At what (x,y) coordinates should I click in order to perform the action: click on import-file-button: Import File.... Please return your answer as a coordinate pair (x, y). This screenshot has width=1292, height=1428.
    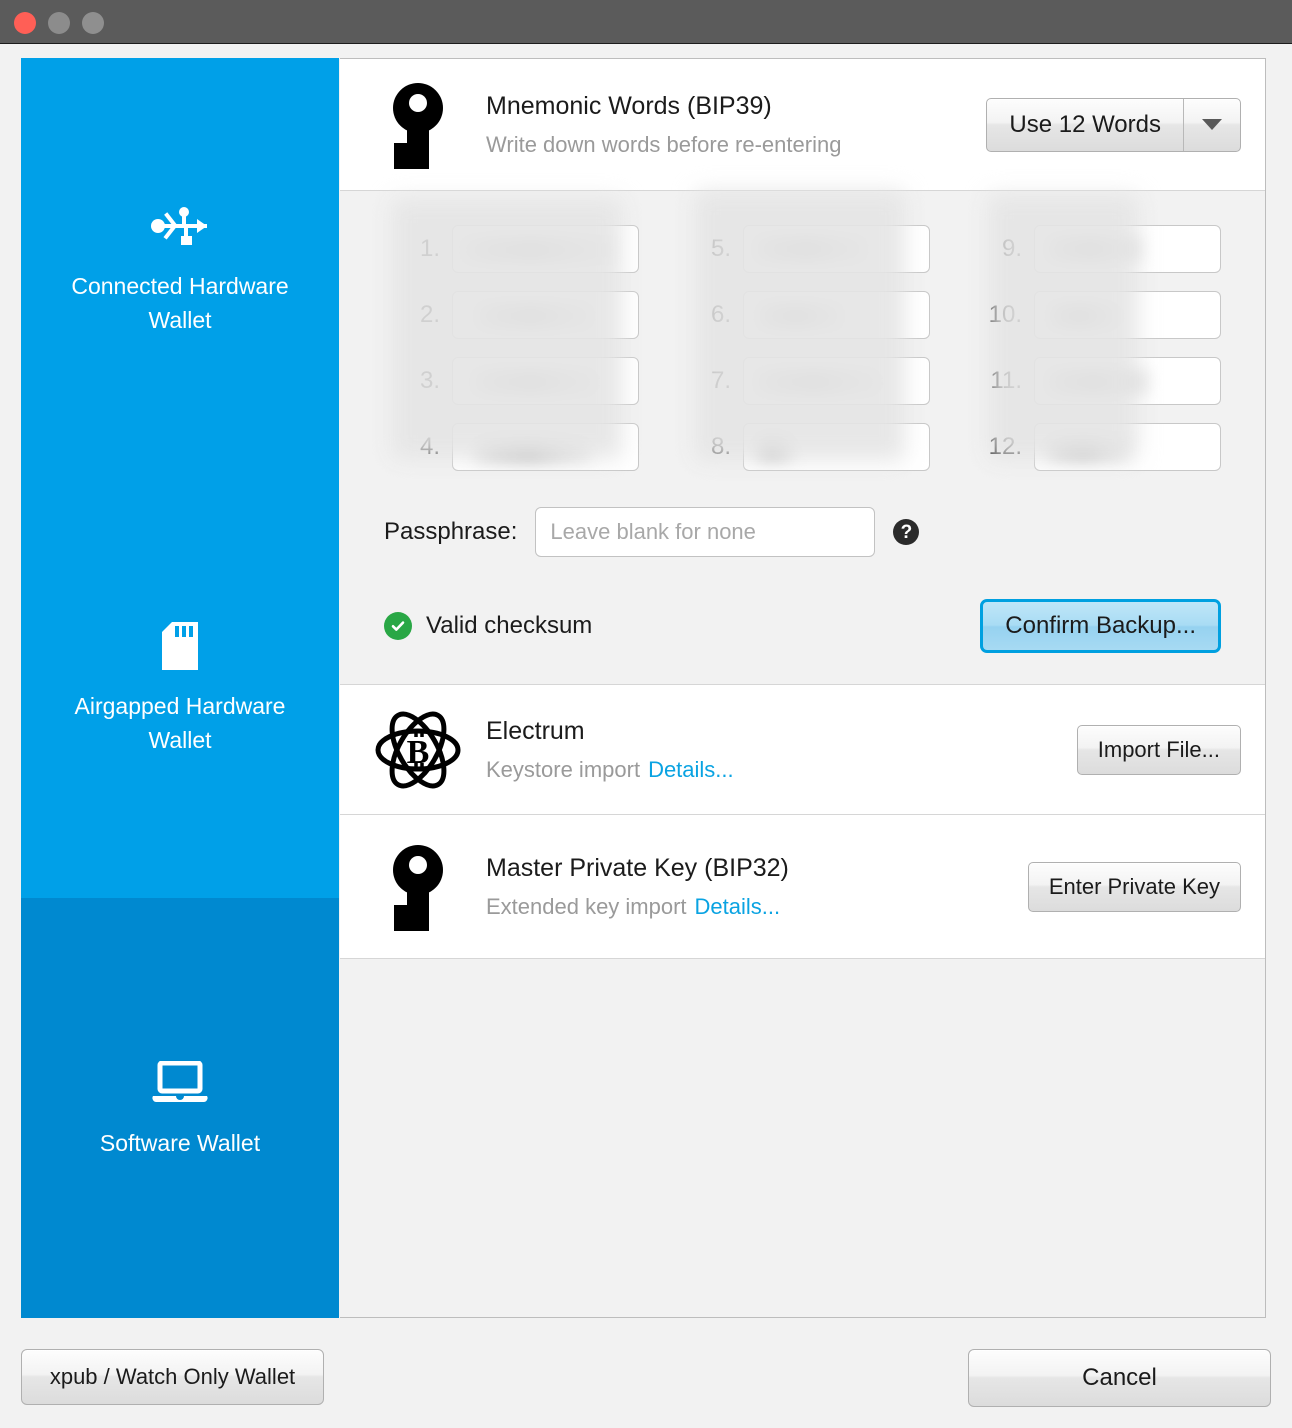
    Looking at the image, I should click on (1158, 749).